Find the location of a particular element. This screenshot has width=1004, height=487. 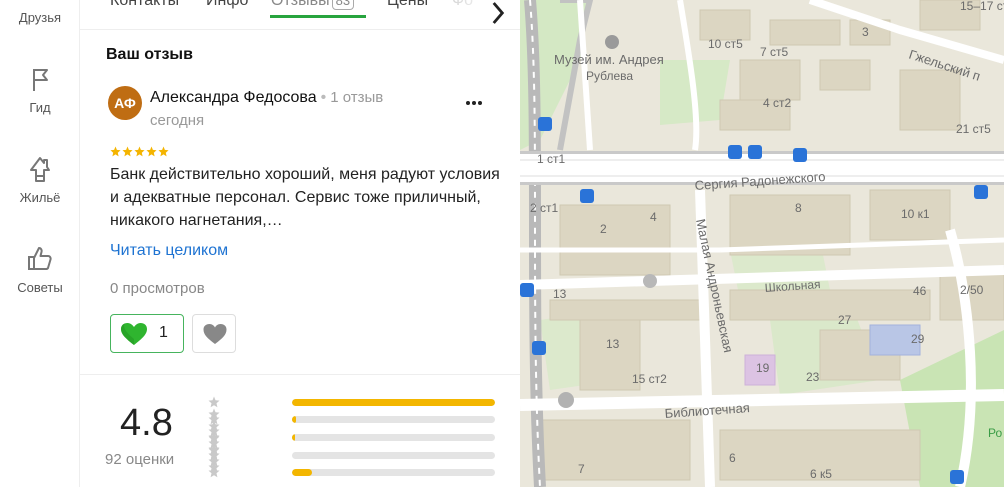

map-label: 7 is located at coordinates (581, 469).